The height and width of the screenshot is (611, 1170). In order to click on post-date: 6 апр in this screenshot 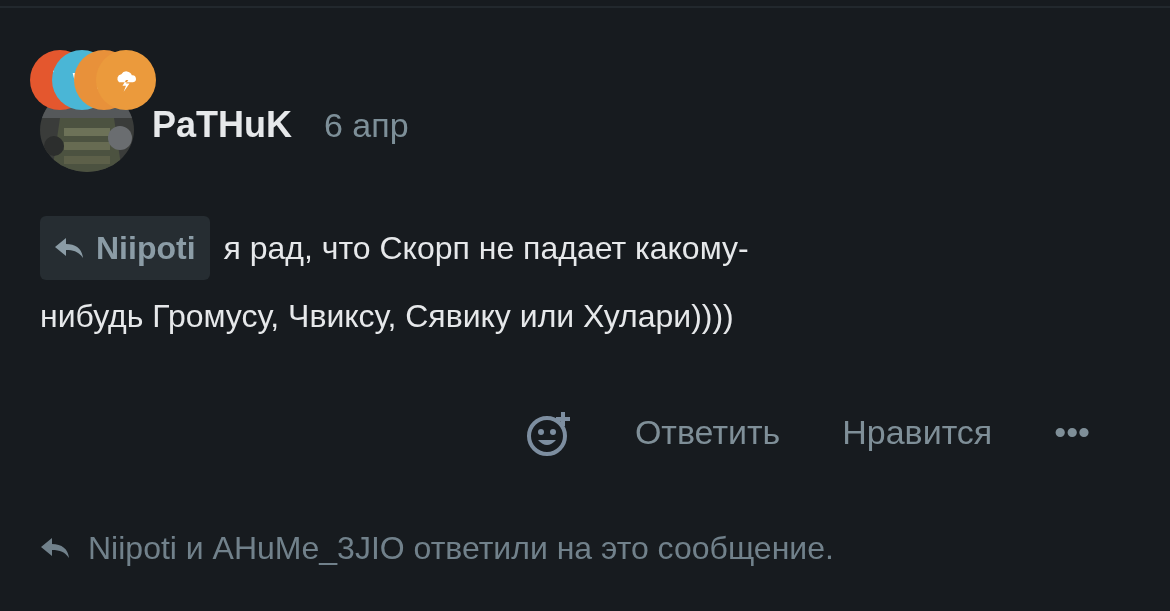, I will do `click(366, 125)`.